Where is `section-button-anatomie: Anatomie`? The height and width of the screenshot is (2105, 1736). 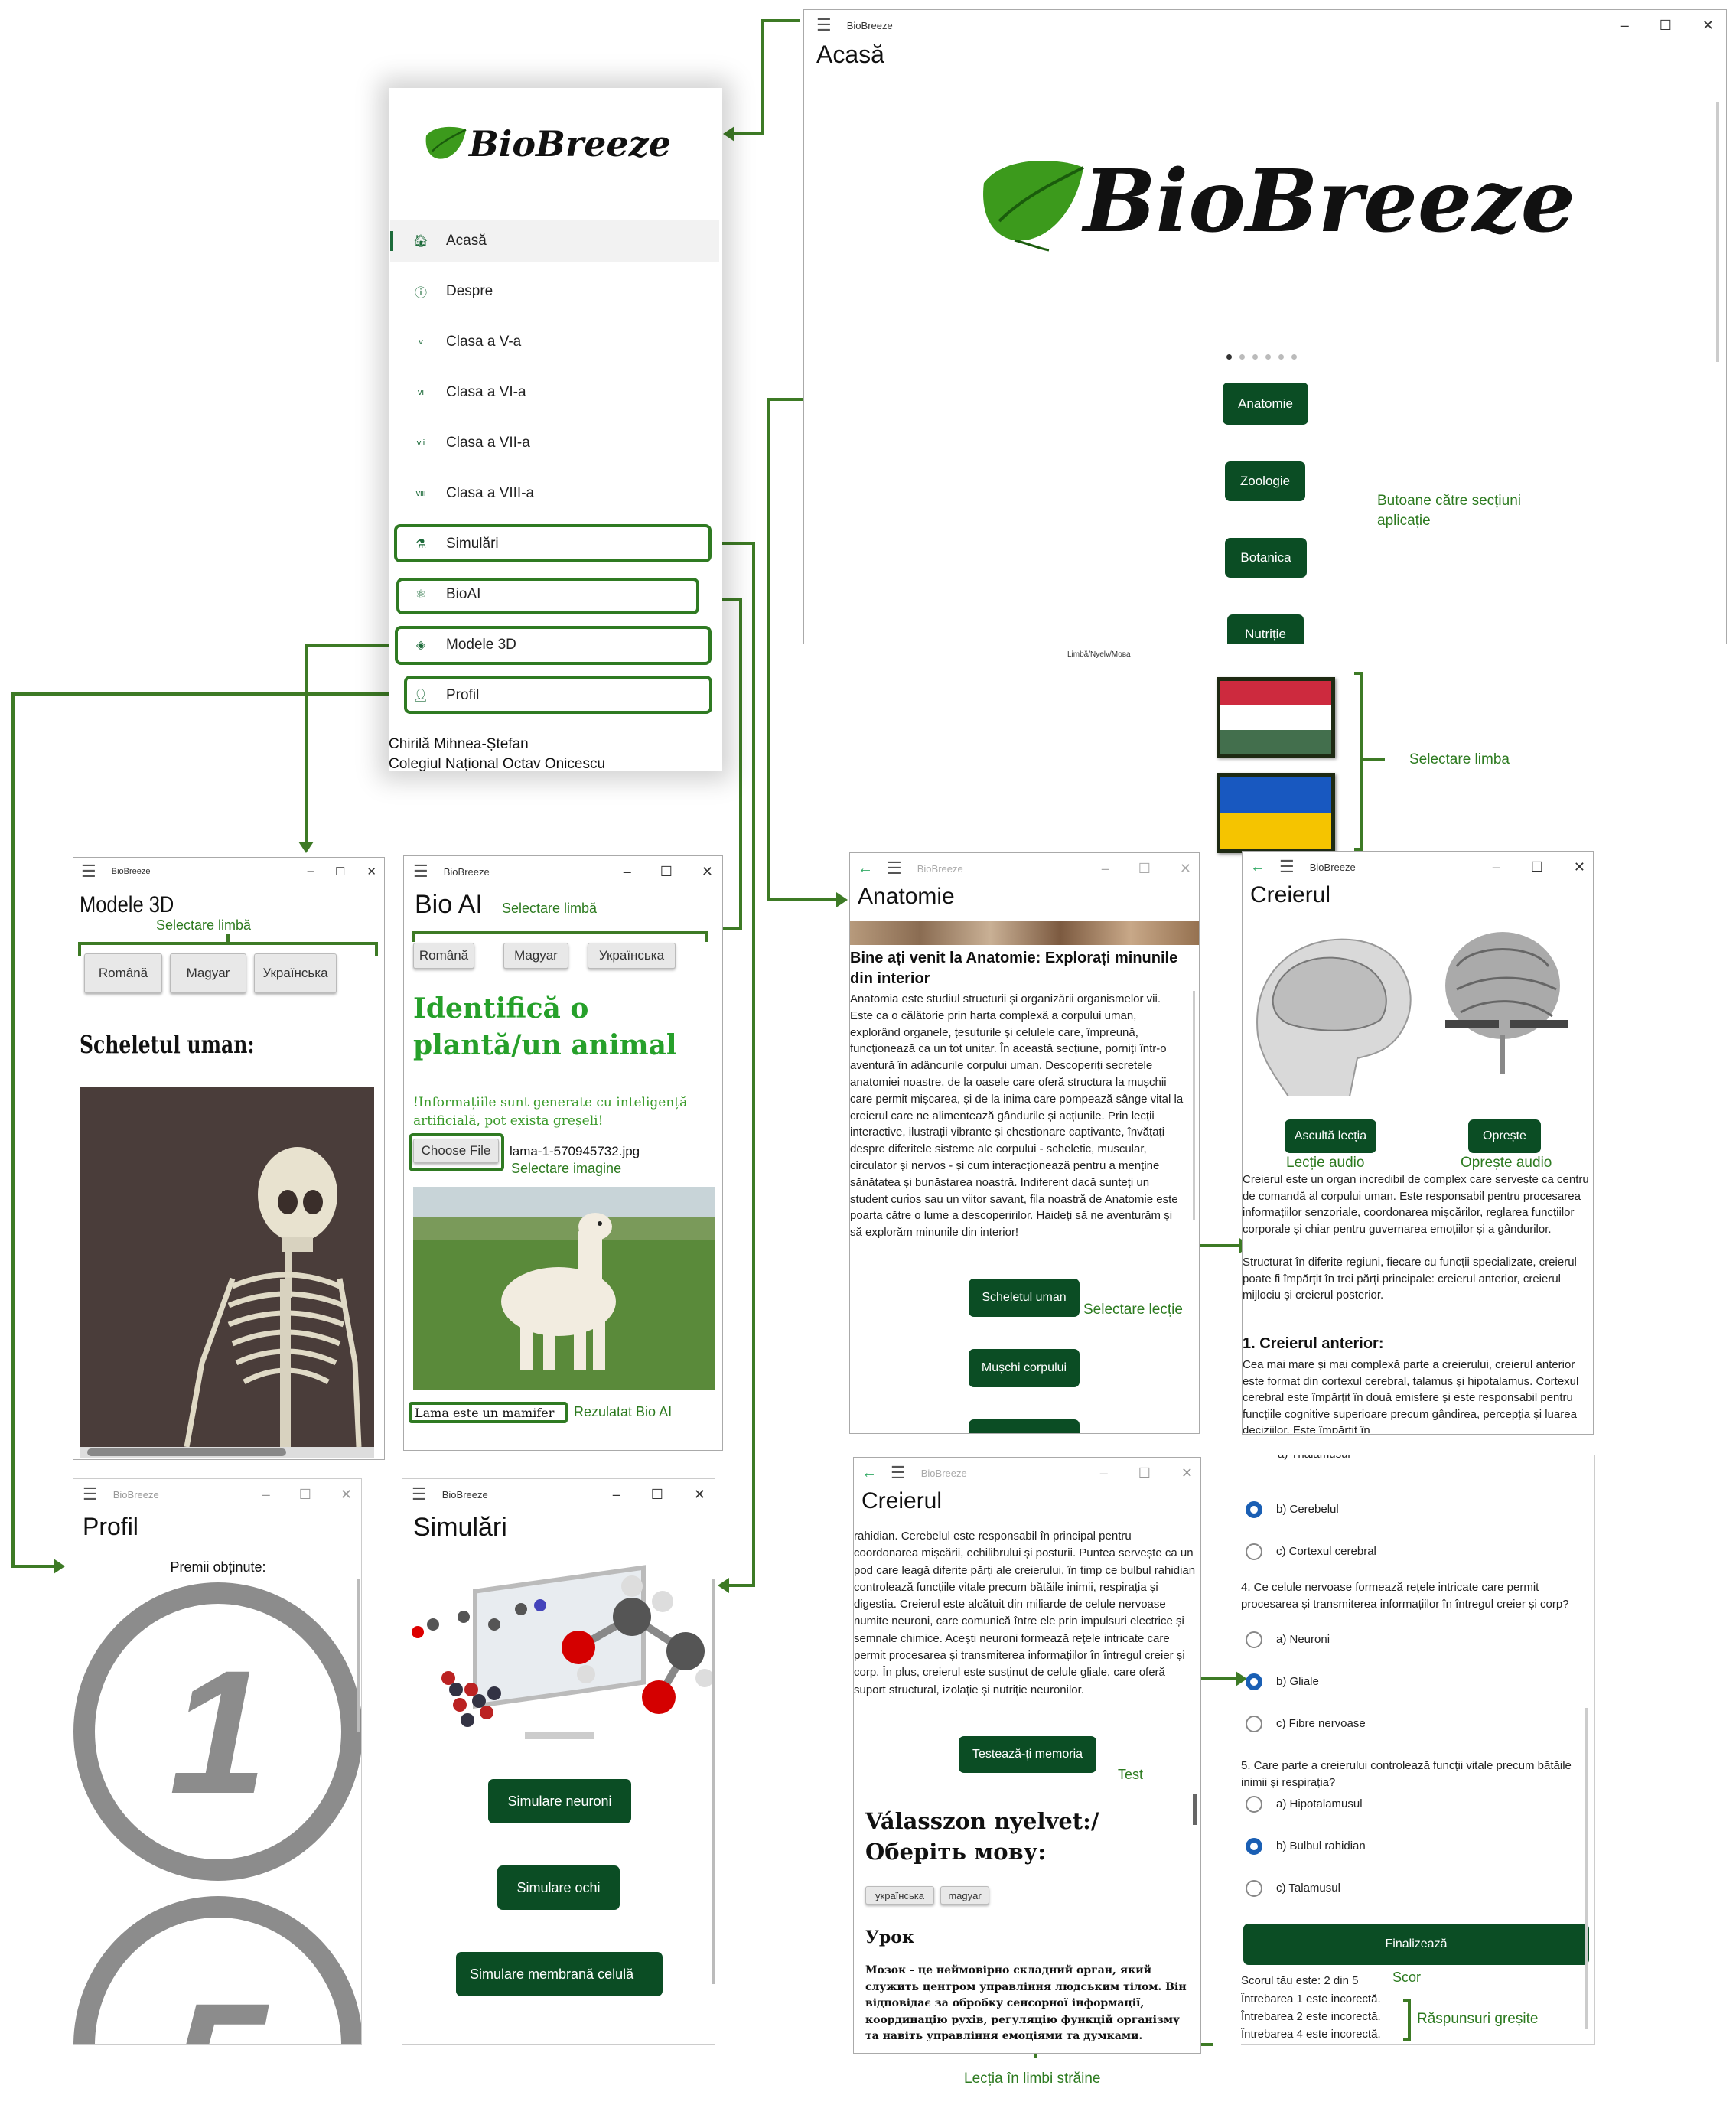 section-button-anatomie: Anatomie is located at coordinates (1265, 404).